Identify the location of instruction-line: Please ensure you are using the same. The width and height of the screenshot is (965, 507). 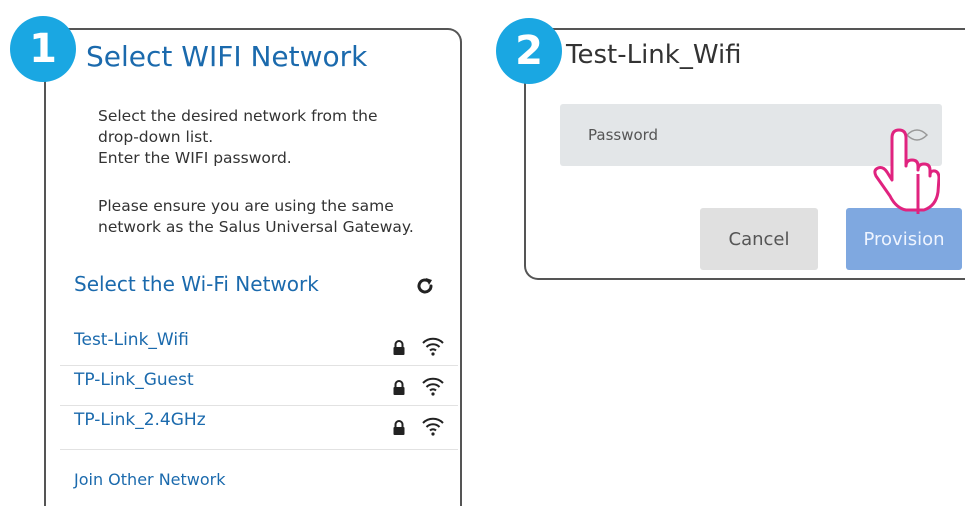
(246, 206).